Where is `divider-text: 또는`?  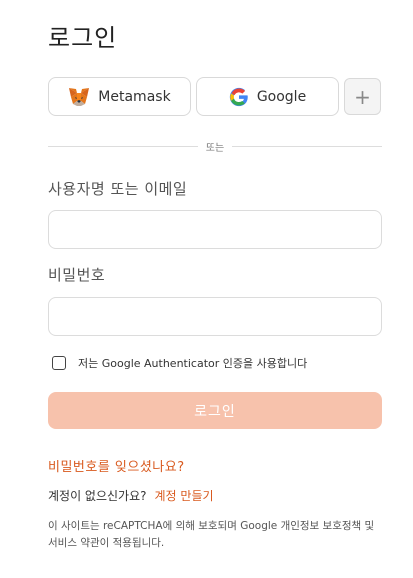 divider-text: 또는 is located at coordinates (215, 148).